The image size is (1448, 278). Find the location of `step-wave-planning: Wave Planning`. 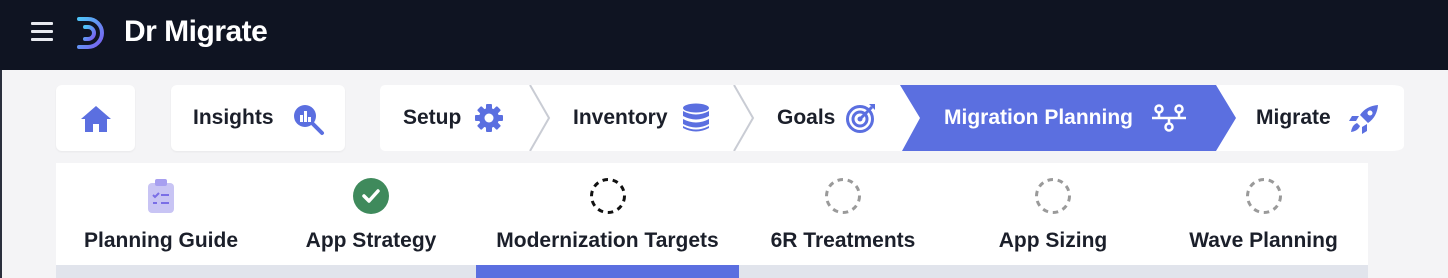

step-wave-planning: Wave Planning is located at coordinates (1263, 214).